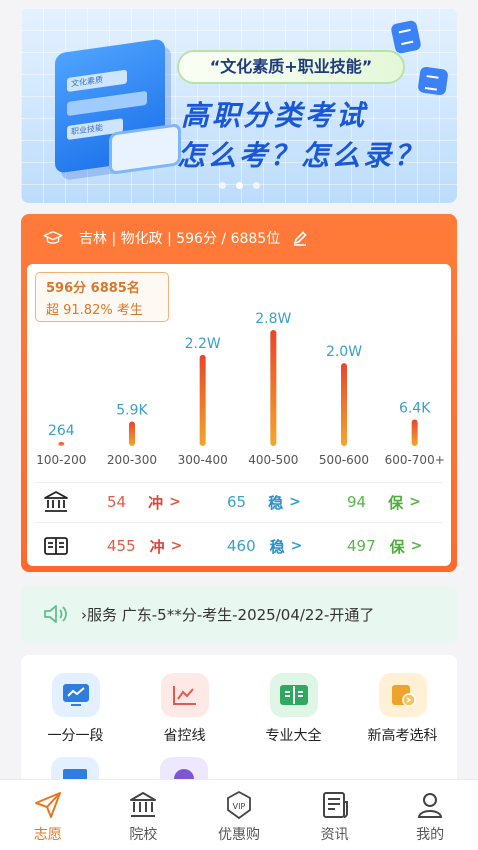 The image size is (478, 850). What do you see at coordinates (180, 239) in the screenshot?
I see `score-summary-text: 吉林 | 物化政 | 596分 / 6885位` at bounding box center [180, 239].